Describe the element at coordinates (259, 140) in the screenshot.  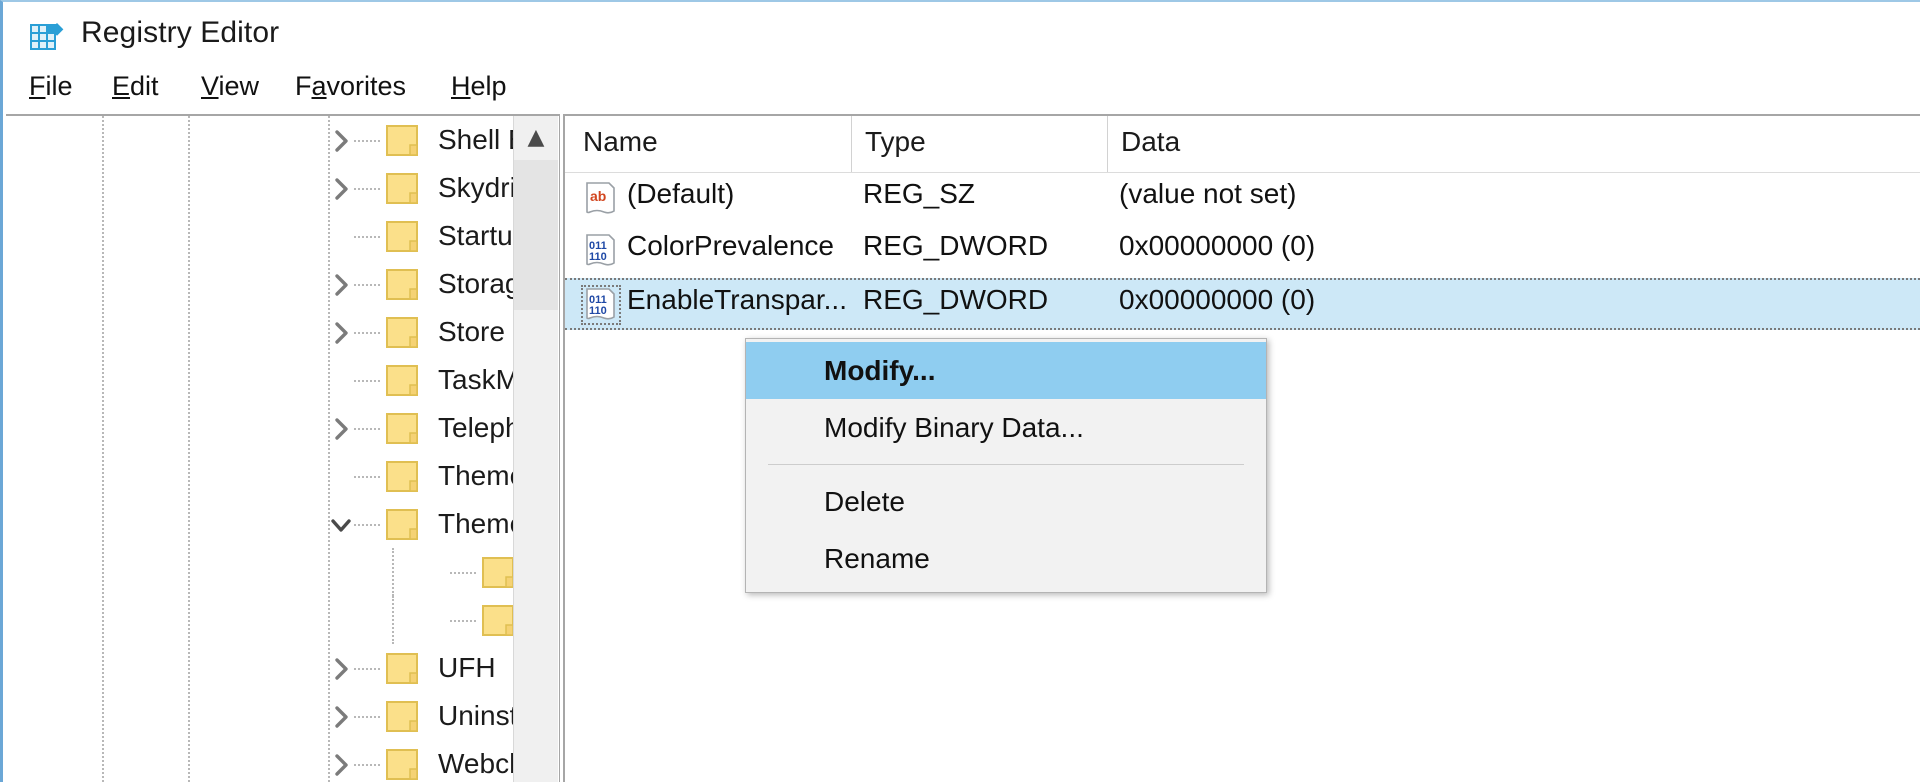
I see `tree-item-shell-ex: Shell Ex` at that location.